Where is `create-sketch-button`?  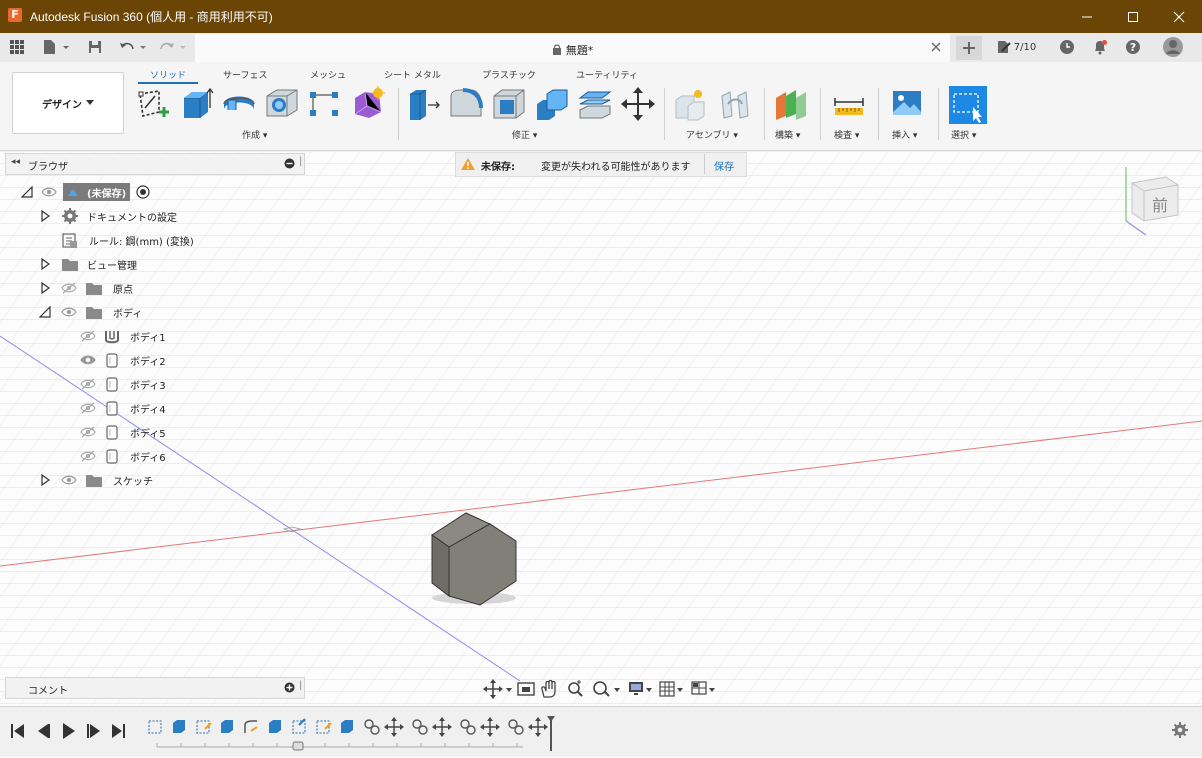 create-sketch-button is located at coordinates (154, 104).